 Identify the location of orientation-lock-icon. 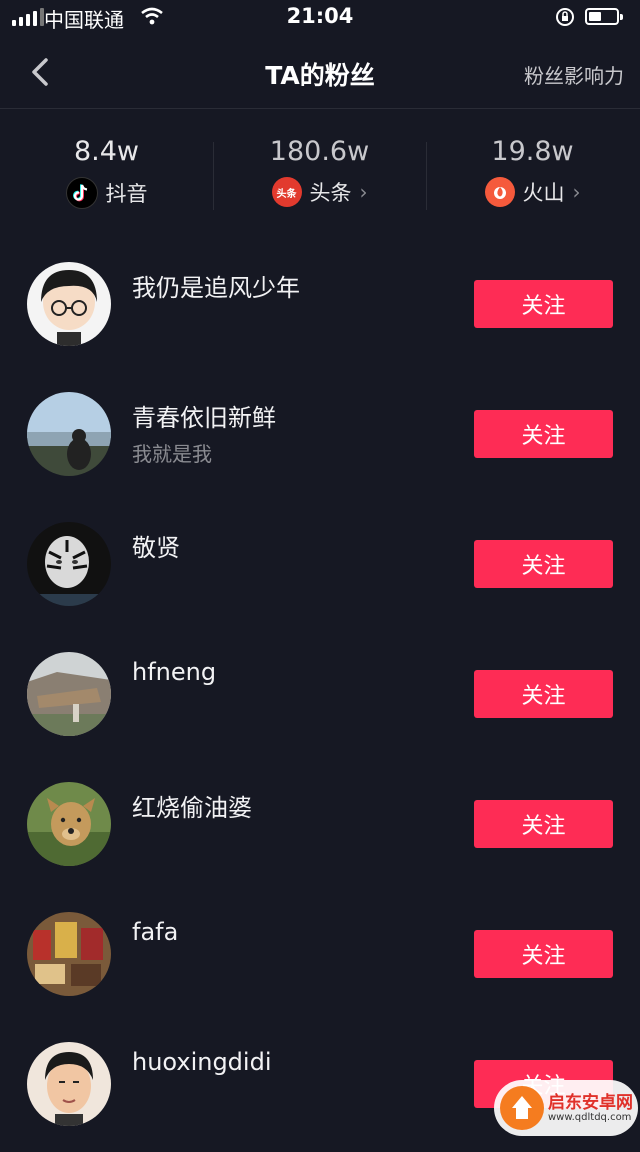
(565, 19).